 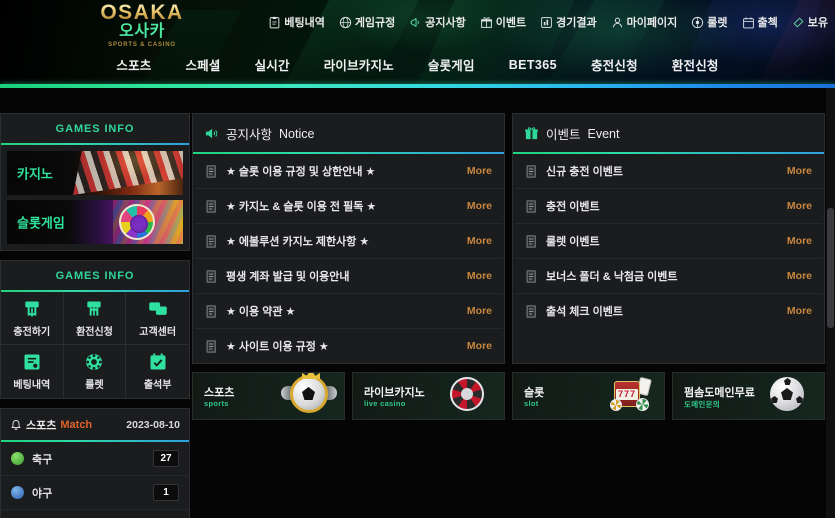 I want to click on quick-item-betting-history: 베팅내역, so click(x=32, y=371).